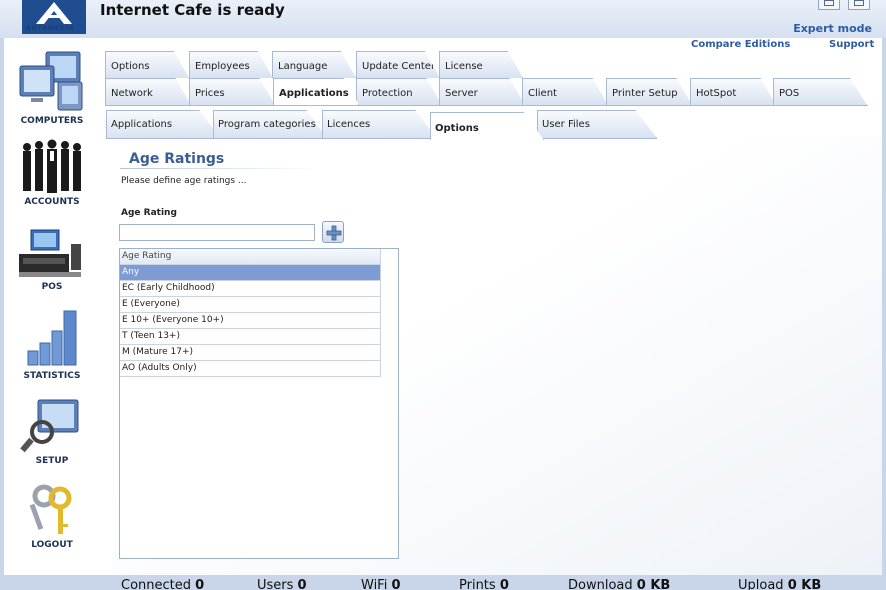 Image resolution: width=886 pixels, height=590 pixels. I want to click on statistics-icon, so click(52, 338).